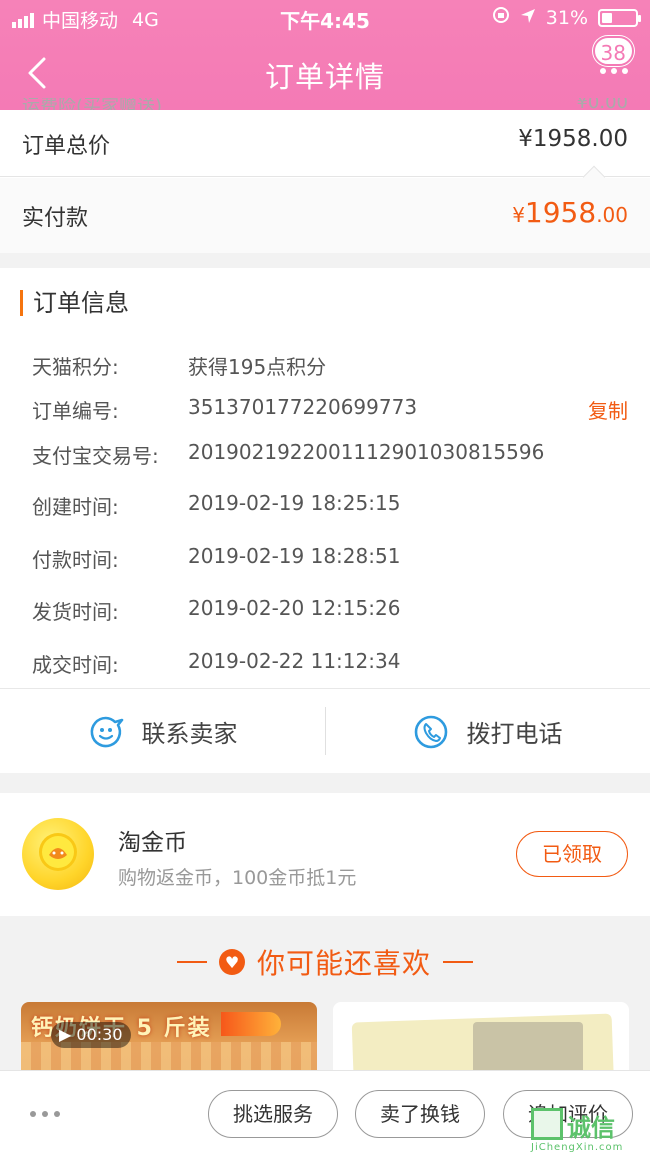 This screenshot has height=1156, width=650. Describe the element at coordinates (75, 367) in the screenshot. I see `info-label: 天猫积分:` at that location.